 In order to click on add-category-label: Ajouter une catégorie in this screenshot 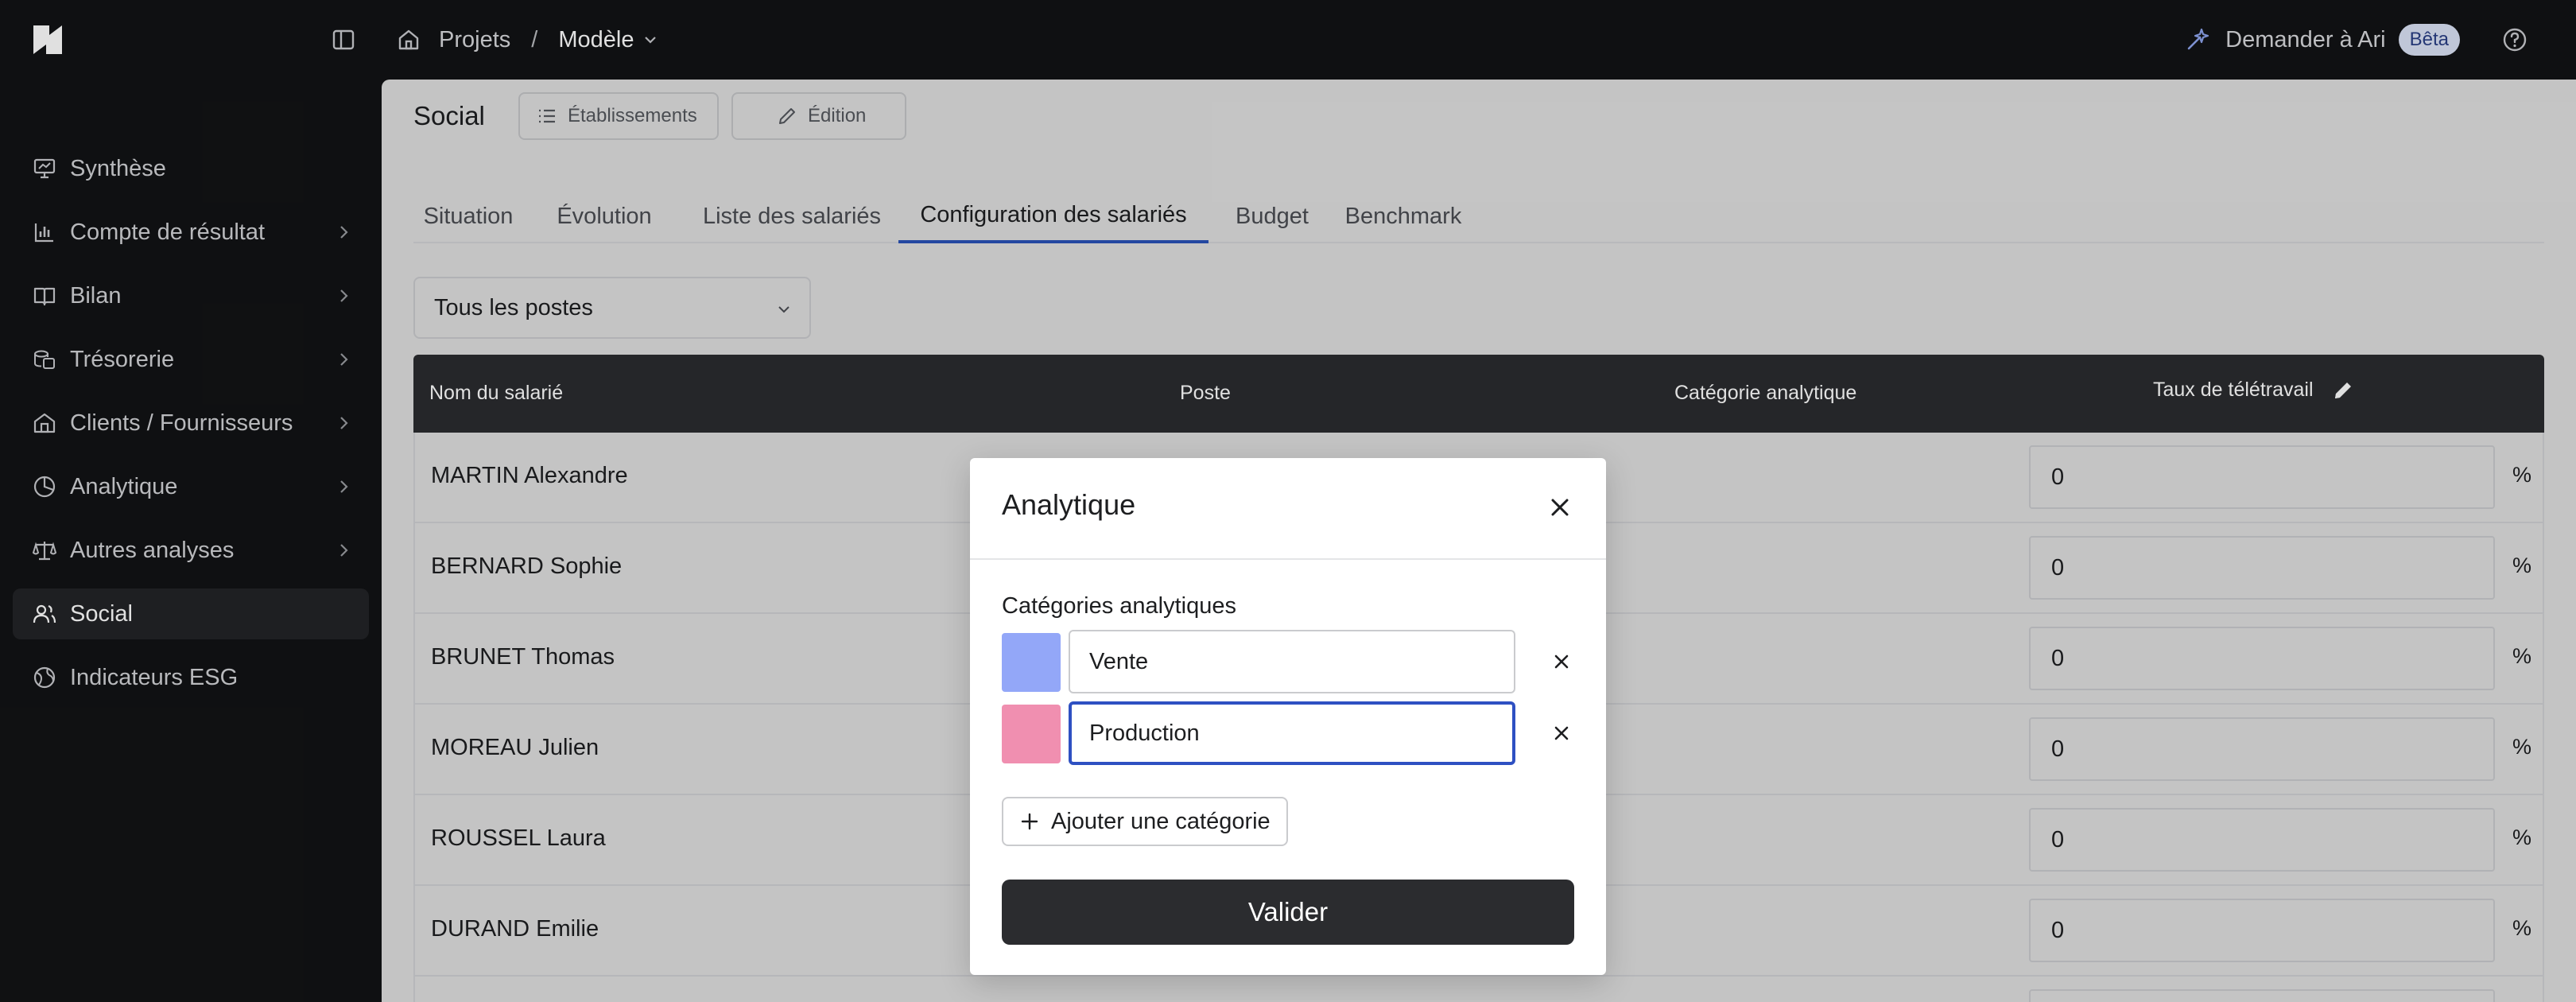, I will do `click(1161, 821)`.